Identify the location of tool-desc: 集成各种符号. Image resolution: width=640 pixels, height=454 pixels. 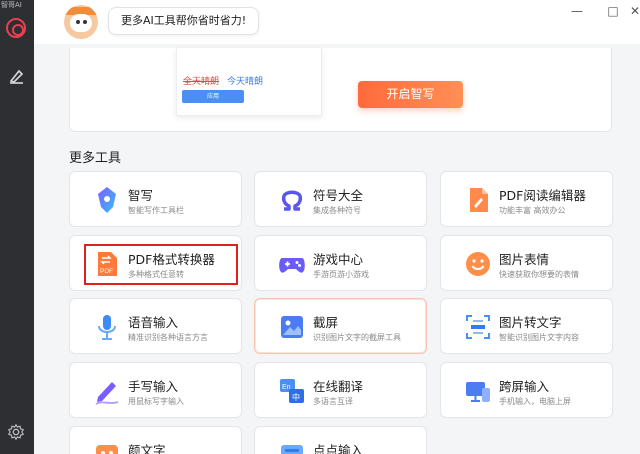
(337, 210).